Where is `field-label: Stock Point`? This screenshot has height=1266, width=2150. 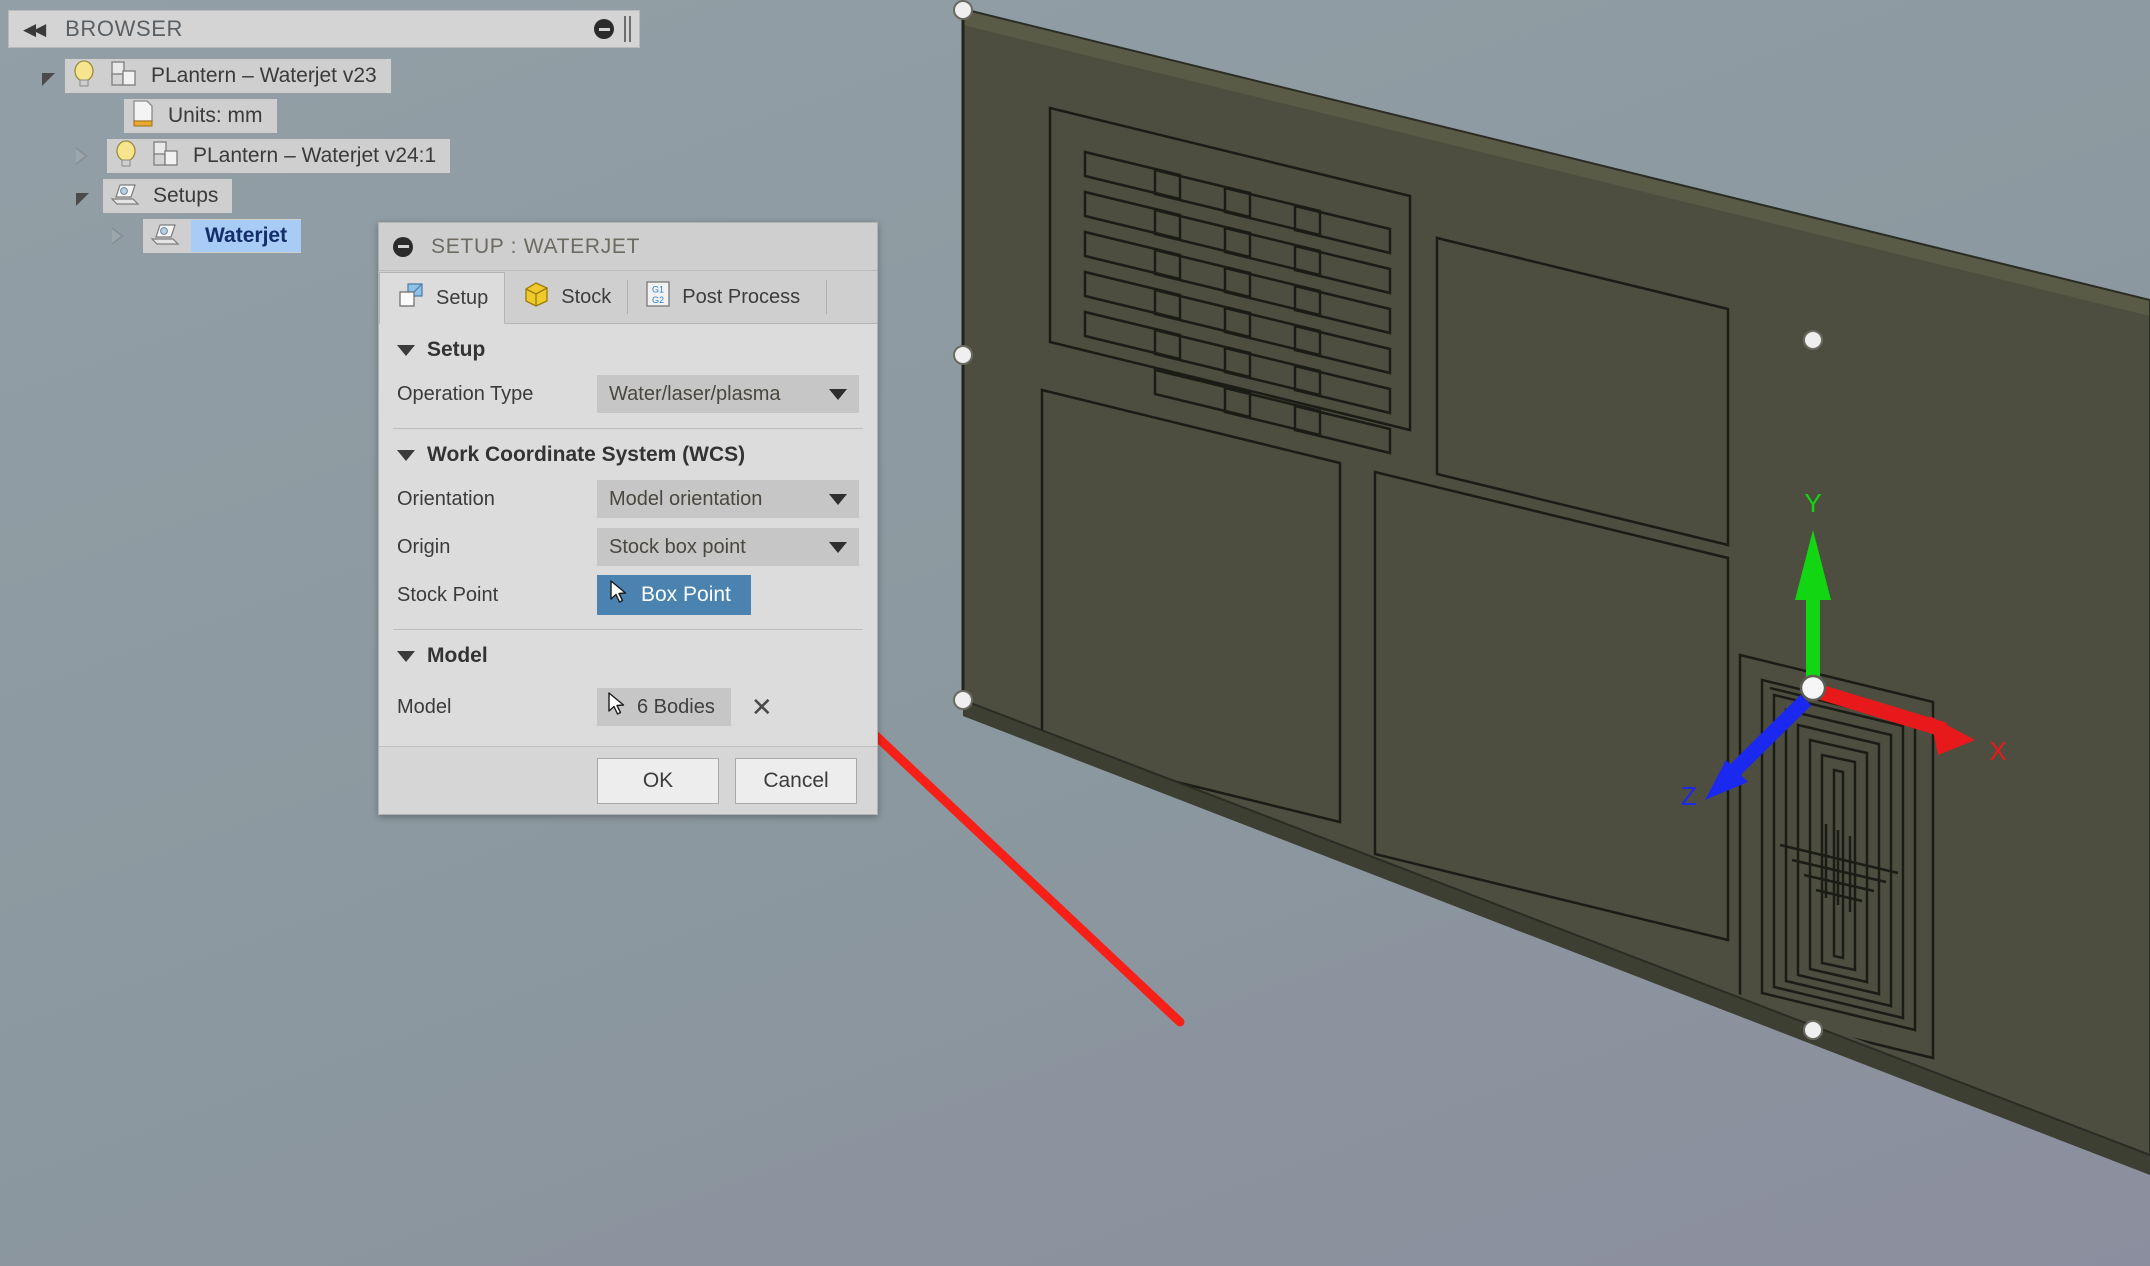 field-label: Stock Point is located at coordinates (448, 594).